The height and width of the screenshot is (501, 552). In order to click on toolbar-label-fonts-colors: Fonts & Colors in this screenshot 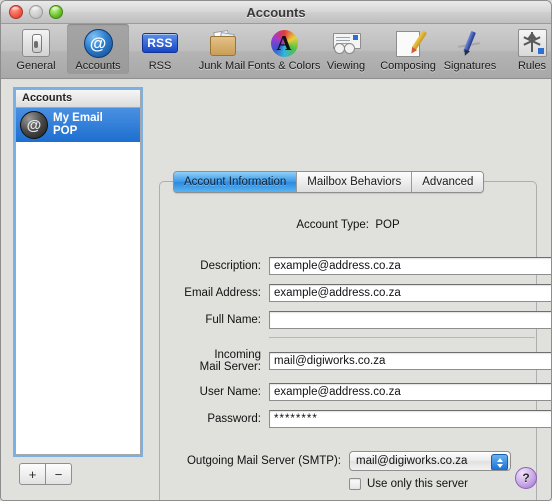, I will do `click(284, 66)`.